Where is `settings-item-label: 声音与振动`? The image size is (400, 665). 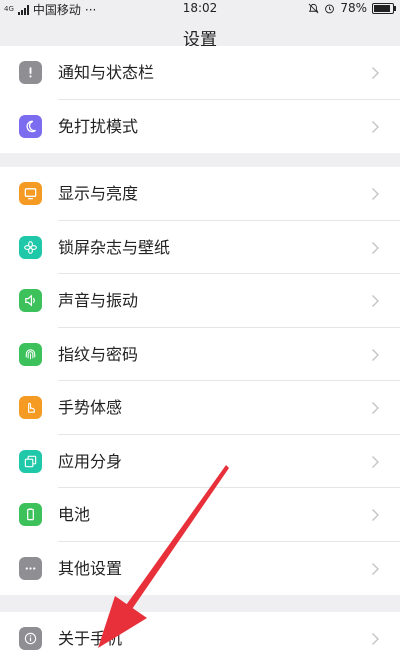 settings-item-label: 声音与振动 is located at coordinates (98, 300).